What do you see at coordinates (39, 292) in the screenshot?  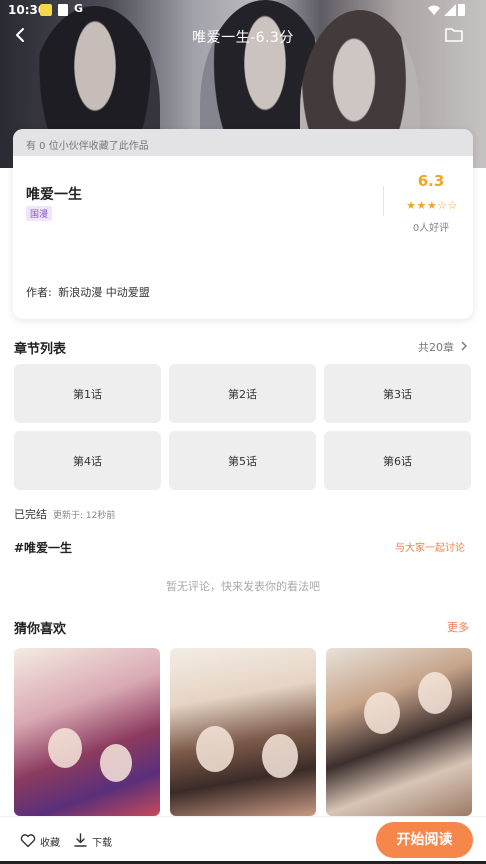 I see `author-label: 作者:` at bounding box center [39, 292].